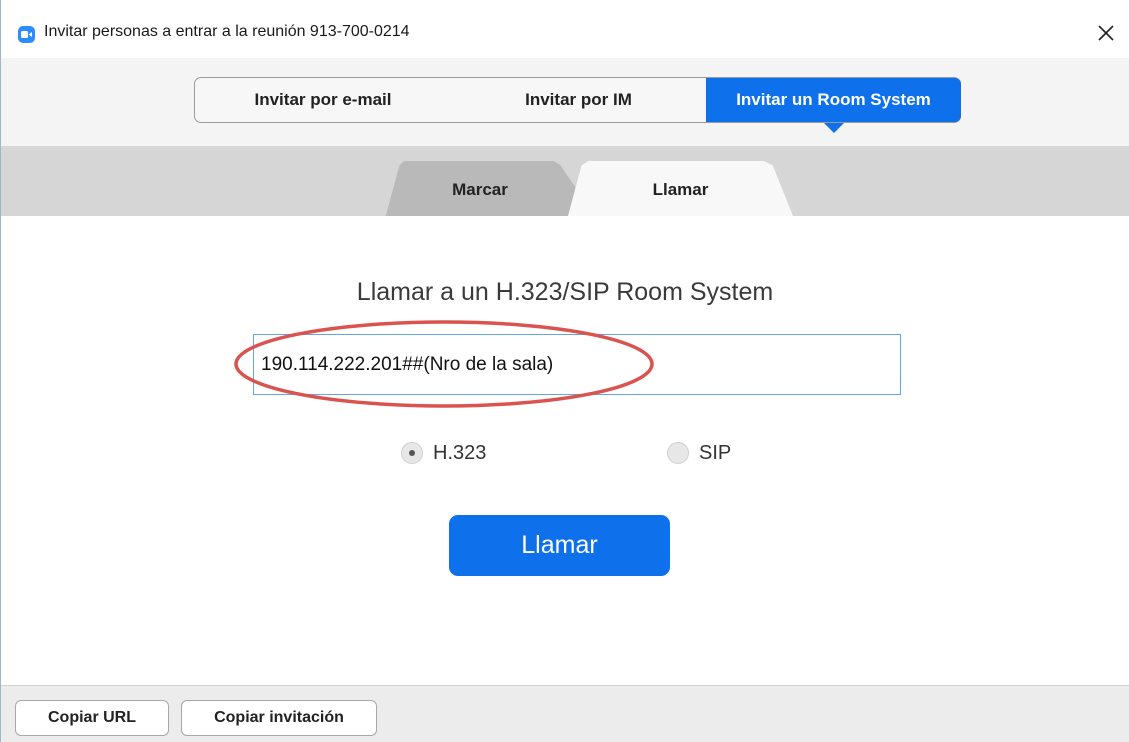 The height and width of the screenshot is (742, 1129). I want to click on room-address-input, so click(577, 364).